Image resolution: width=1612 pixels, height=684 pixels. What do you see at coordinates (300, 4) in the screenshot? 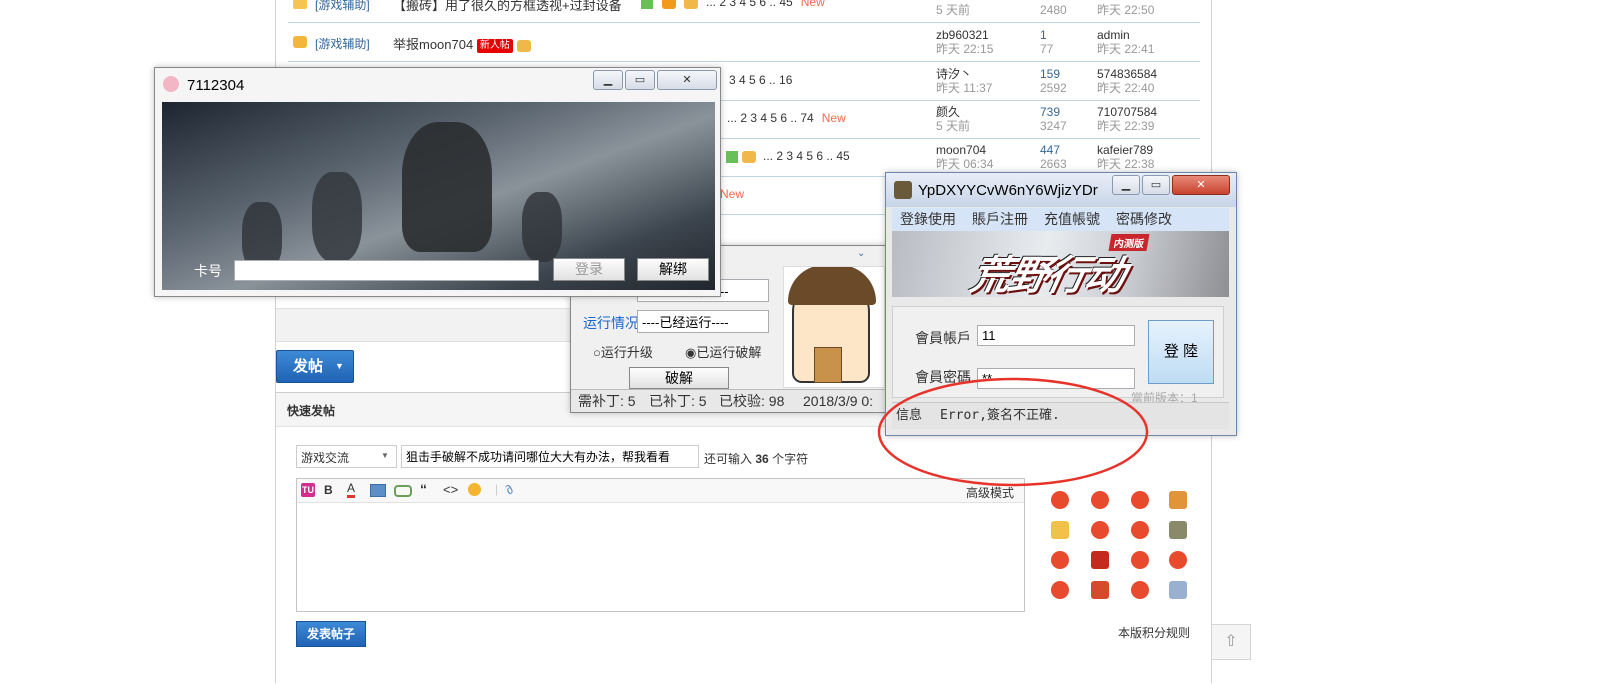
I see `folder-icon` at bounding box center [300, 4].